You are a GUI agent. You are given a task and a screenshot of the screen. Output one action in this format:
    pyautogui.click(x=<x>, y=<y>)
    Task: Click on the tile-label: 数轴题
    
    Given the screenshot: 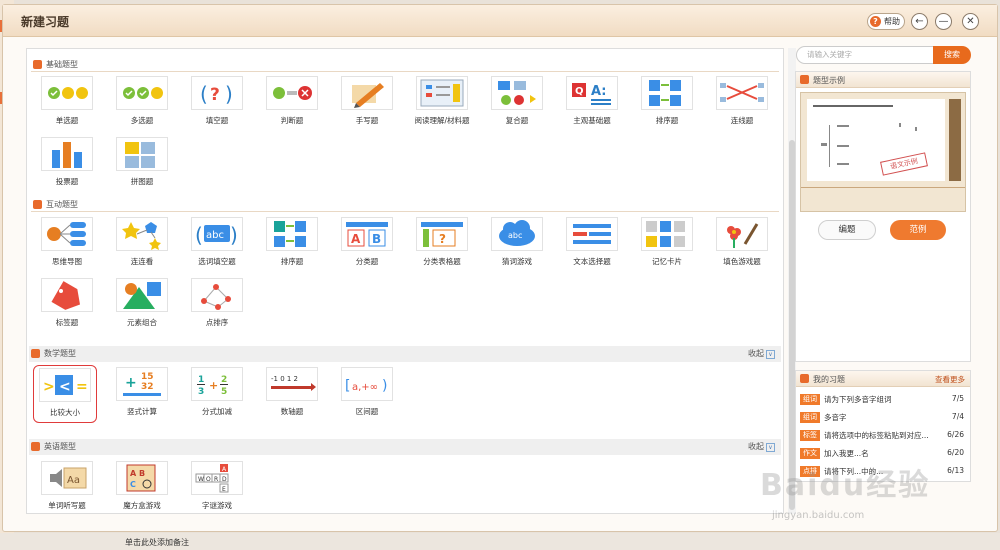 What is the action you would take?
    pyautogui.click(x=292, y=411)
    